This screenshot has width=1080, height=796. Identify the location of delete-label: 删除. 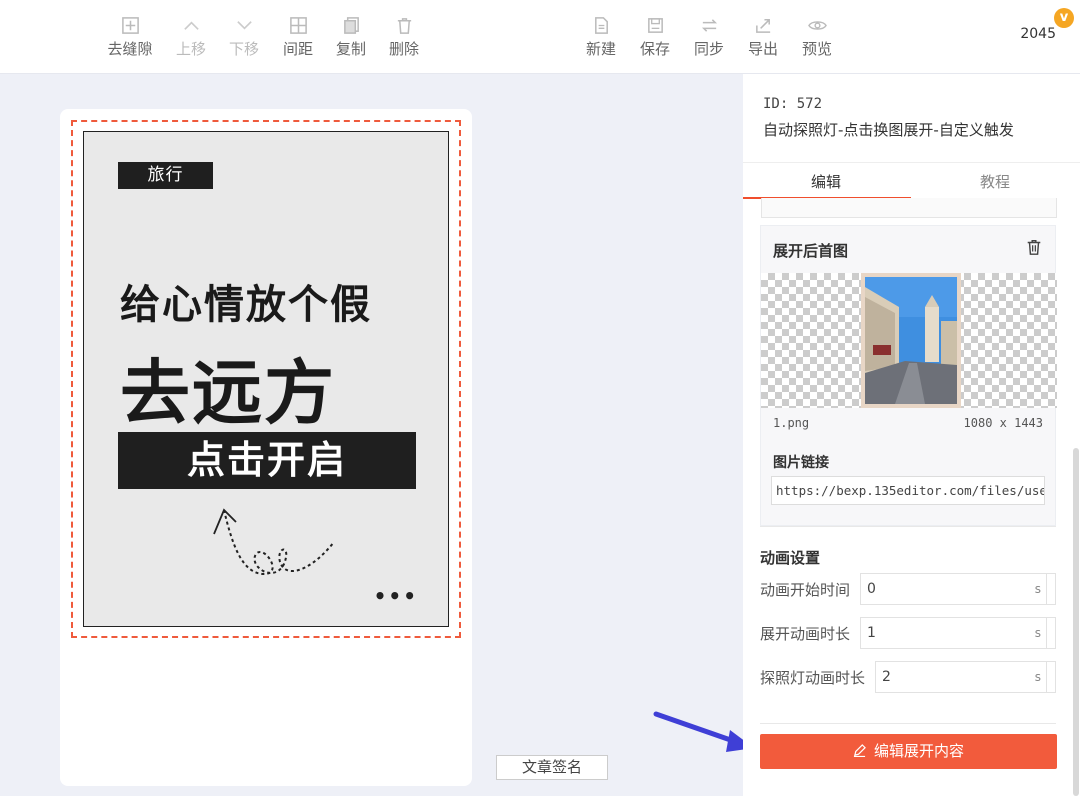
(403, 49).